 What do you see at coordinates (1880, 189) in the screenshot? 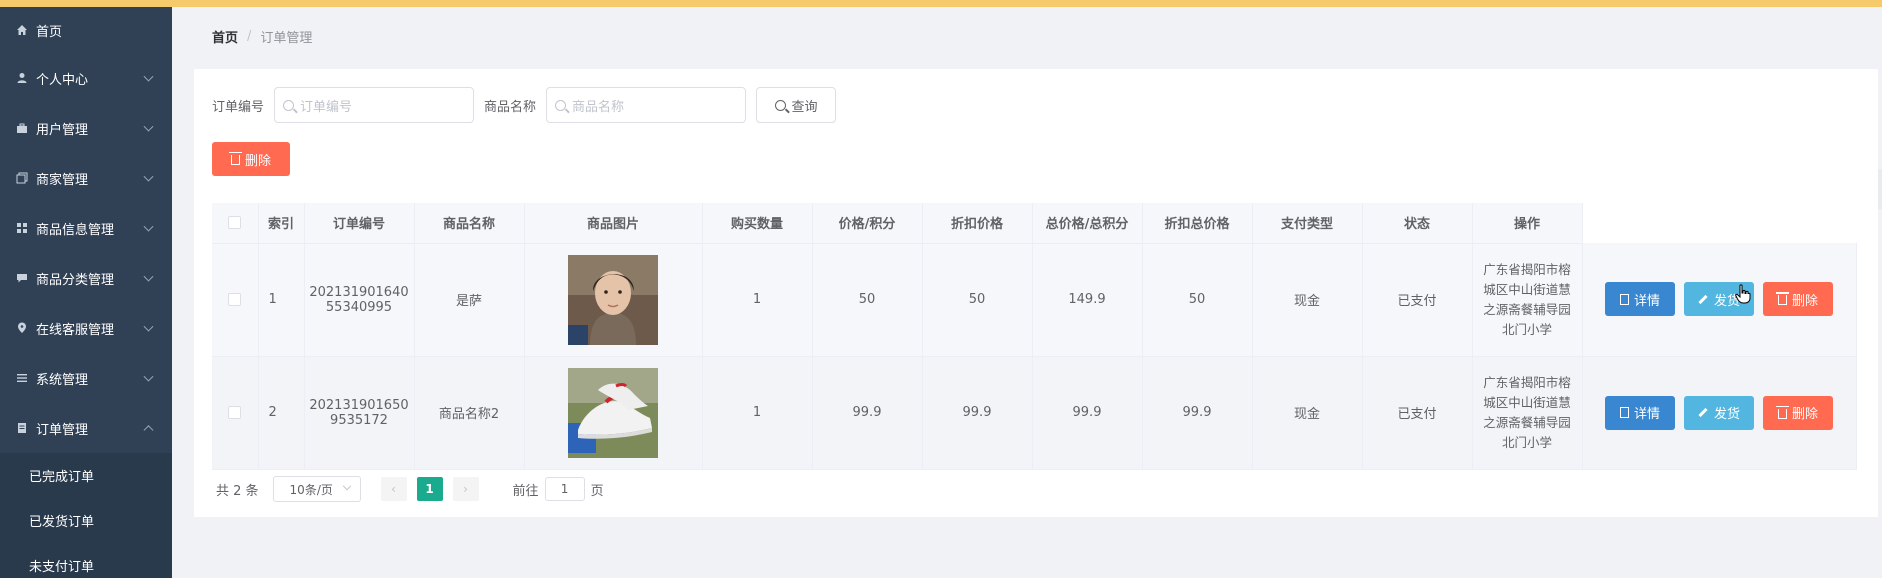
I see `vertical-scrollbar` at bounding box center [1880, 189].